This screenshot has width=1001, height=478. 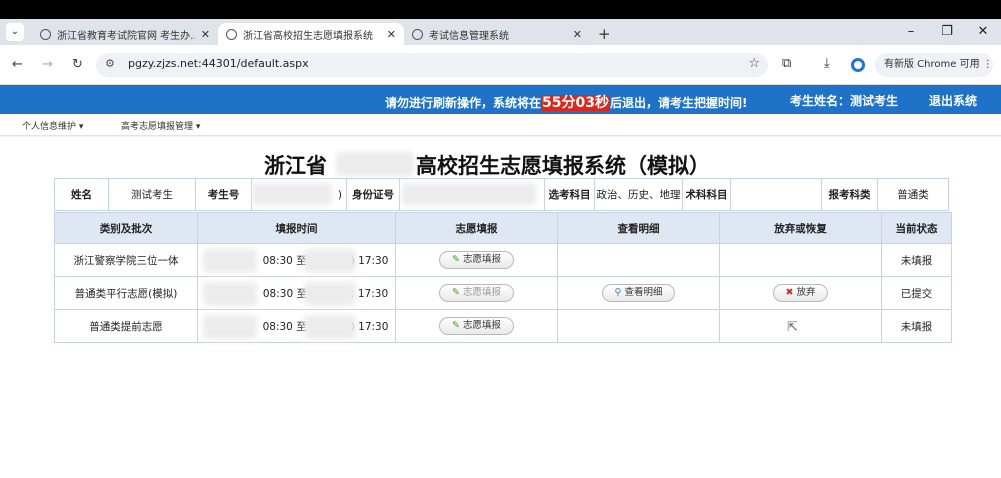 What do you see at coordinates (152, 194) in the screenshot?
I see `name-value: 测试考生` at bounding box center [152, 194].